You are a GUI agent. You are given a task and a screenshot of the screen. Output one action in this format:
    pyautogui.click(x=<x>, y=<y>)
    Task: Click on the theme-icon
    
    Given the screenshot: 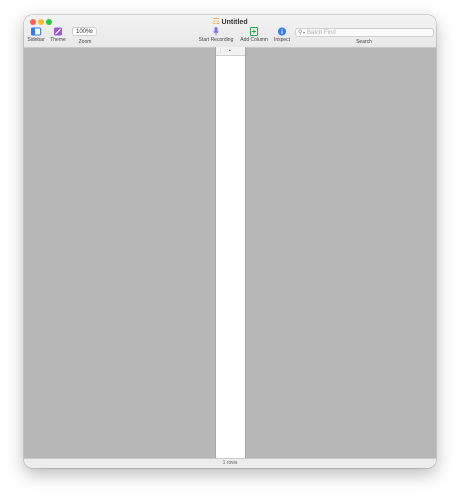 What is the action you would take?
    pyautogui.click(x=58, y=31)
    